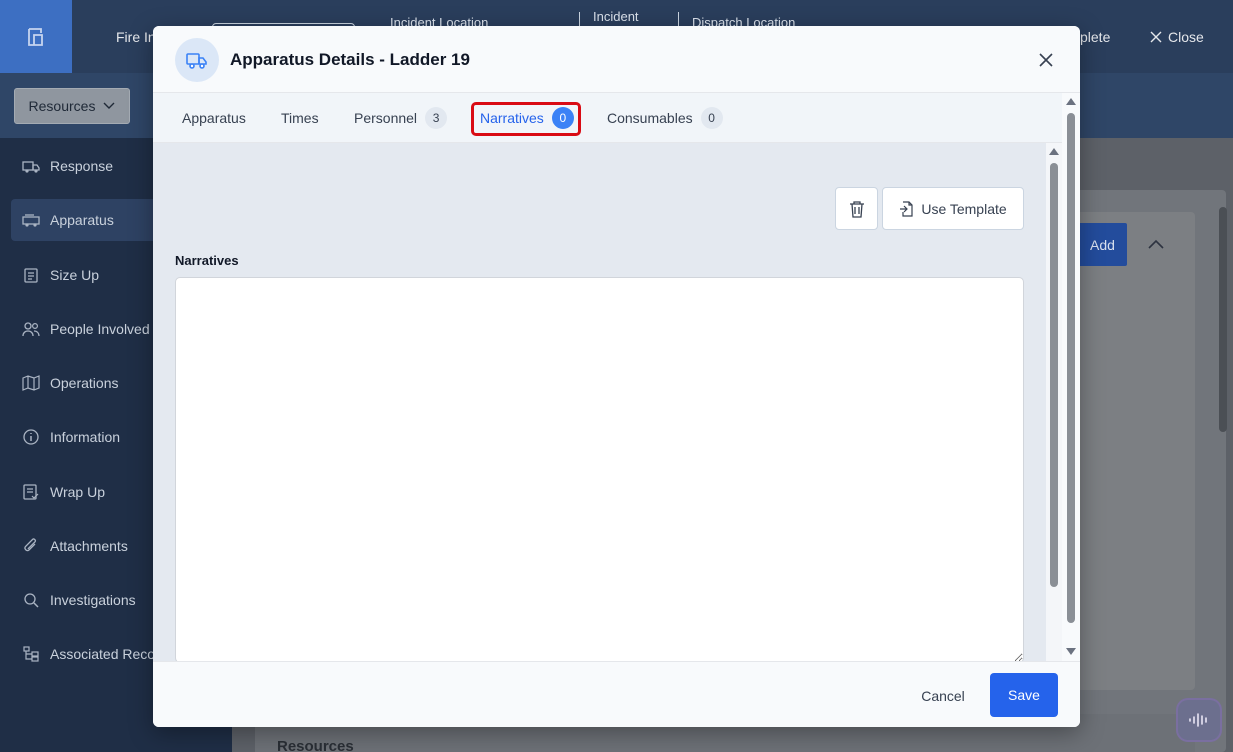  I want to click on resources-dropdown: Resources, so click(72, 106).